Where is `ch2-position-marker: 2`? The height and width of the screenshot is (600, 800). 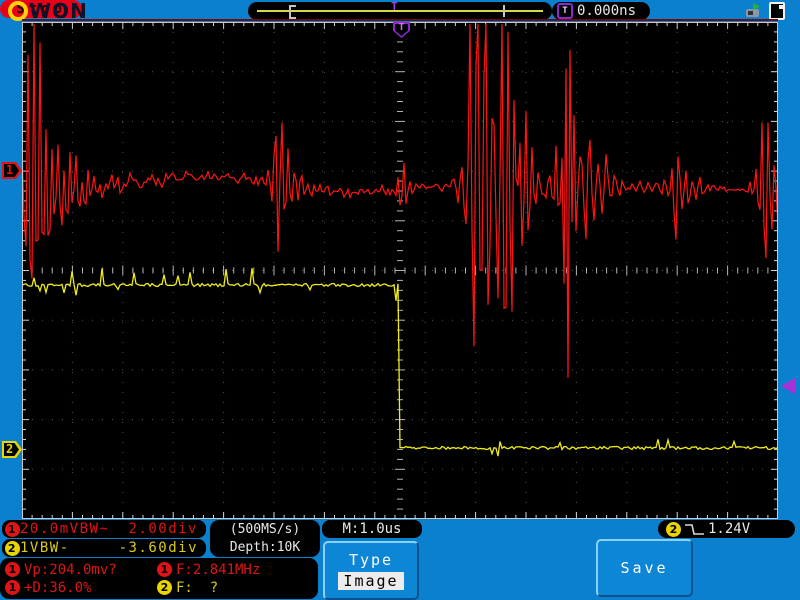 ch2-position-marker: 2 is located at coordinates (12, 449).